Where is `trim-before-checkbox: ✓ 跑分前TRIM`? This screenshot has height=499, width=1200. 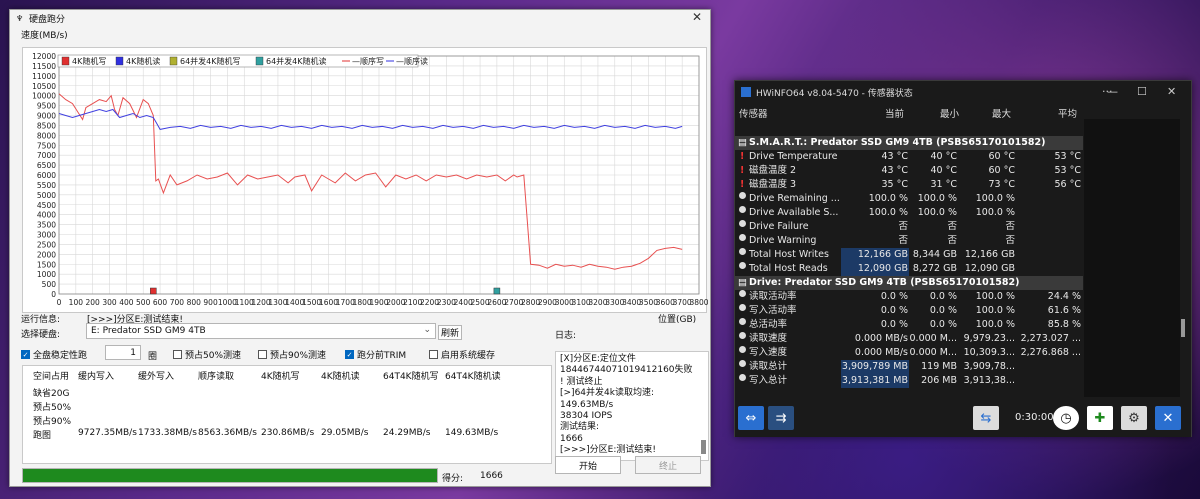
trim-before-checkbox: ✓ 跑分前TRIM is located at coordinates (375, 354).